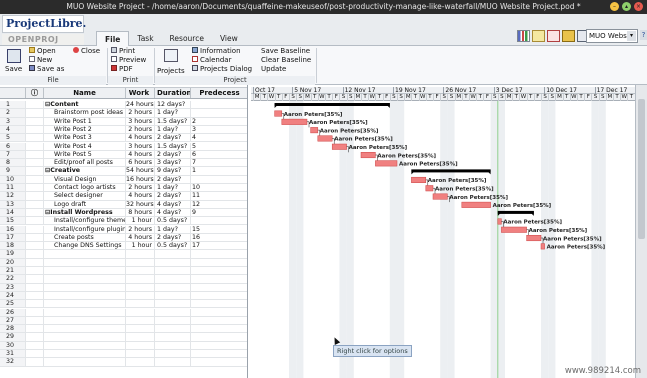  Describe the element at coordinates (123, 246) in the screenshot. I see `table-row: 18 Change DNS Settings 1 hour 0.5 days? 17` at that location.